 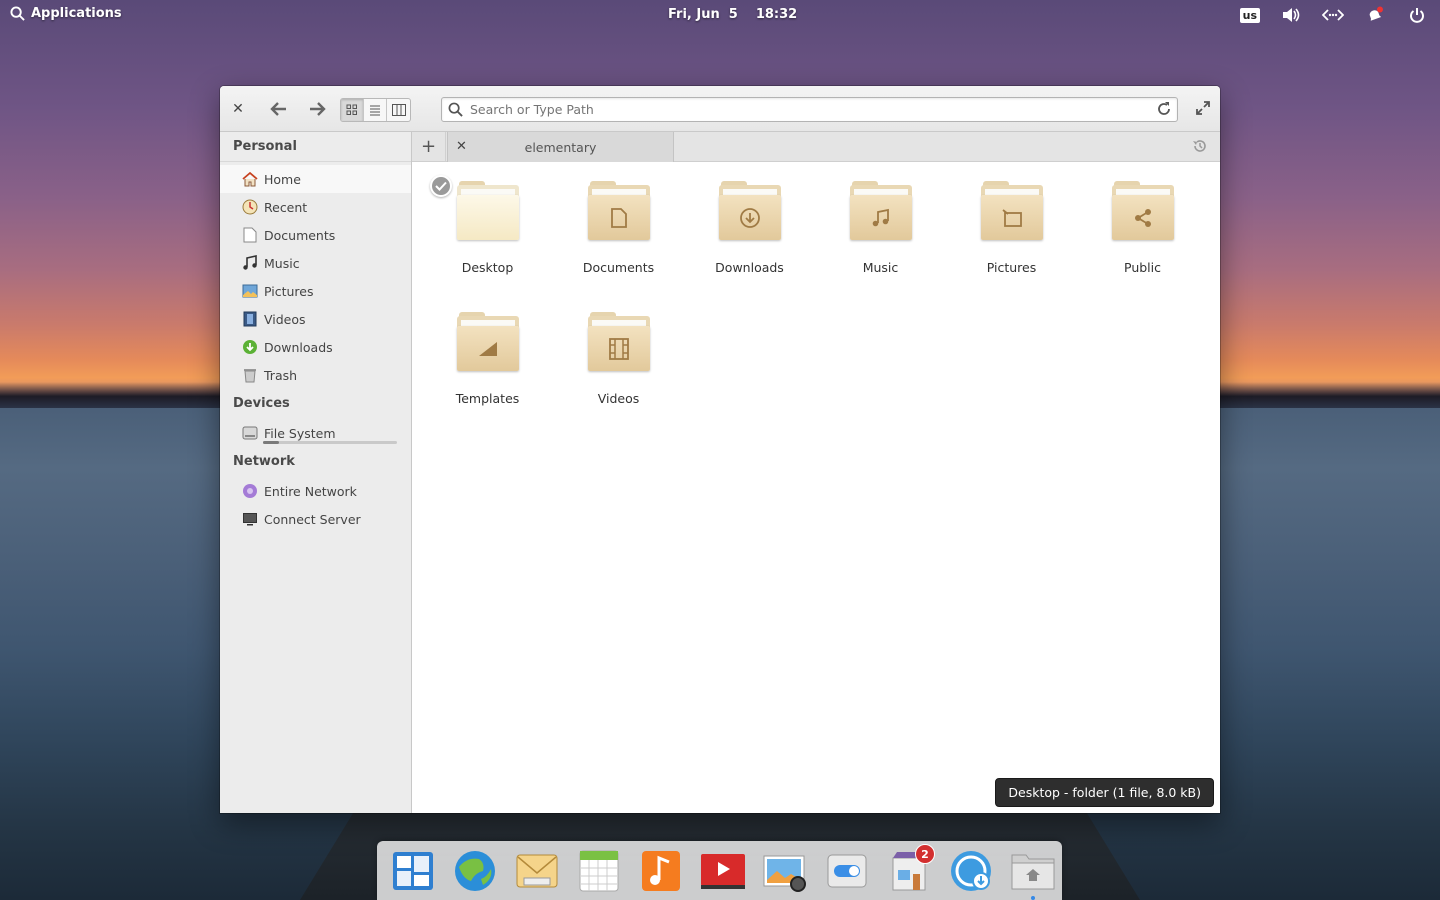 I want to click on sidebar-item-music: Music, so click(x=315, y=263).